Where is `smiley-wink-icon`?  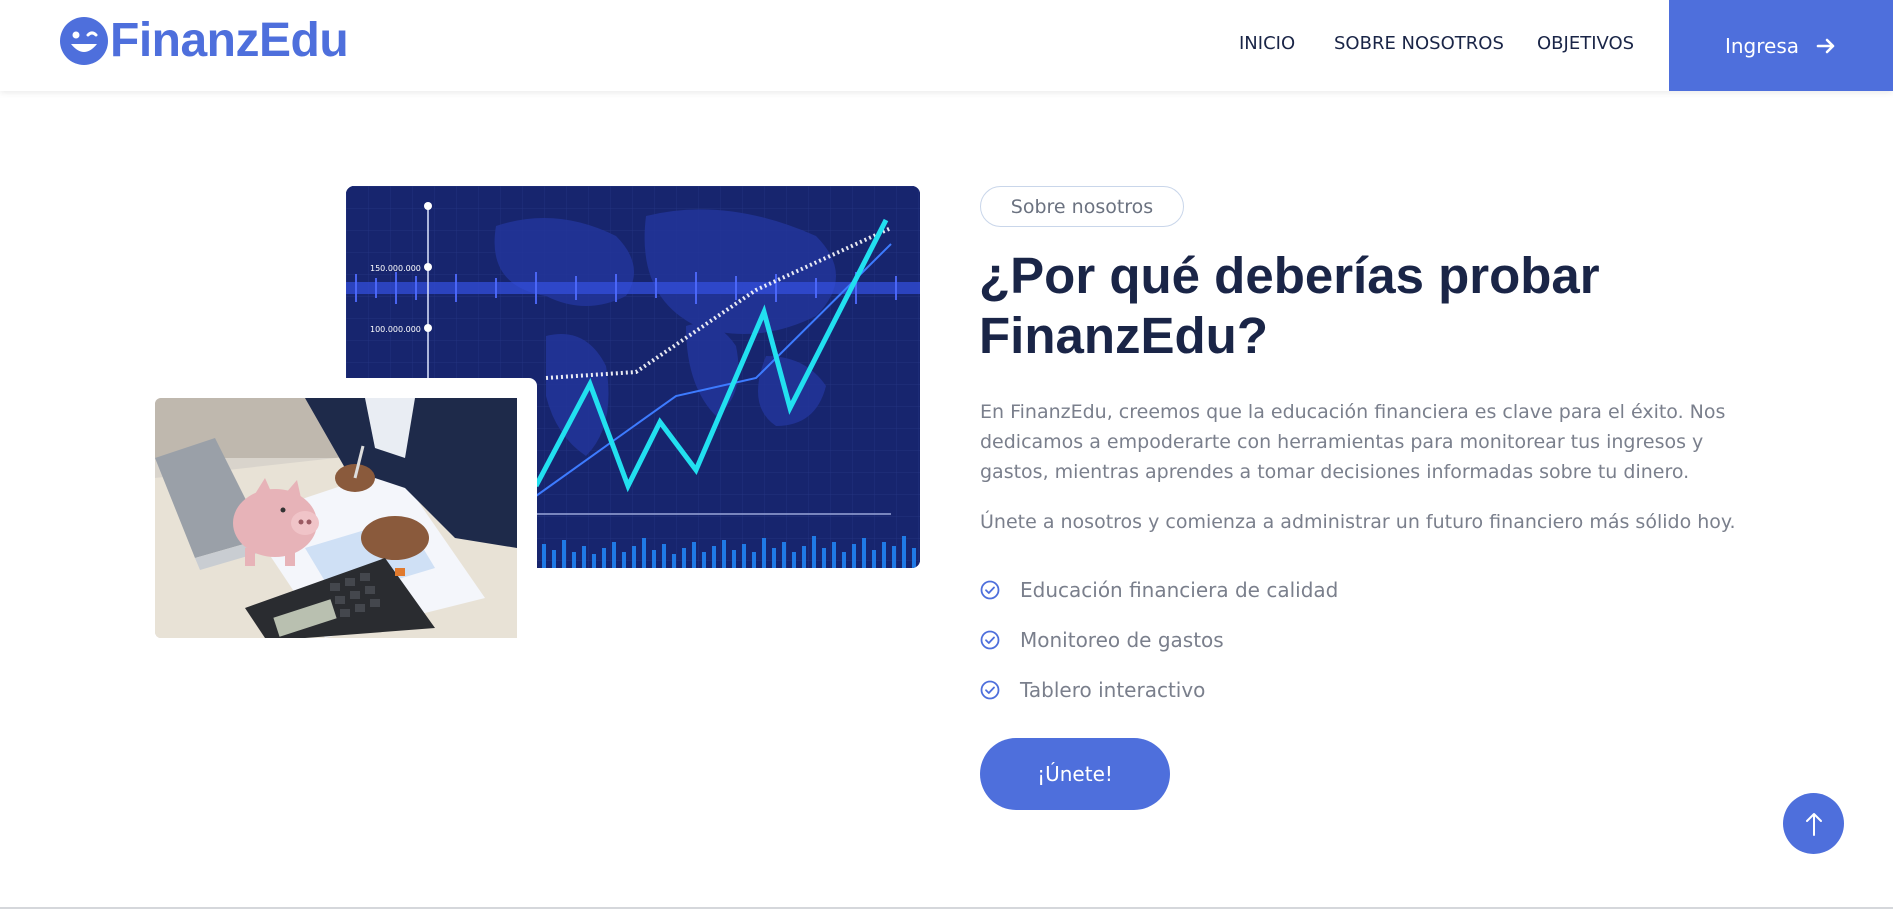 smiley-wink-icon is located at coordinates (84, 41).